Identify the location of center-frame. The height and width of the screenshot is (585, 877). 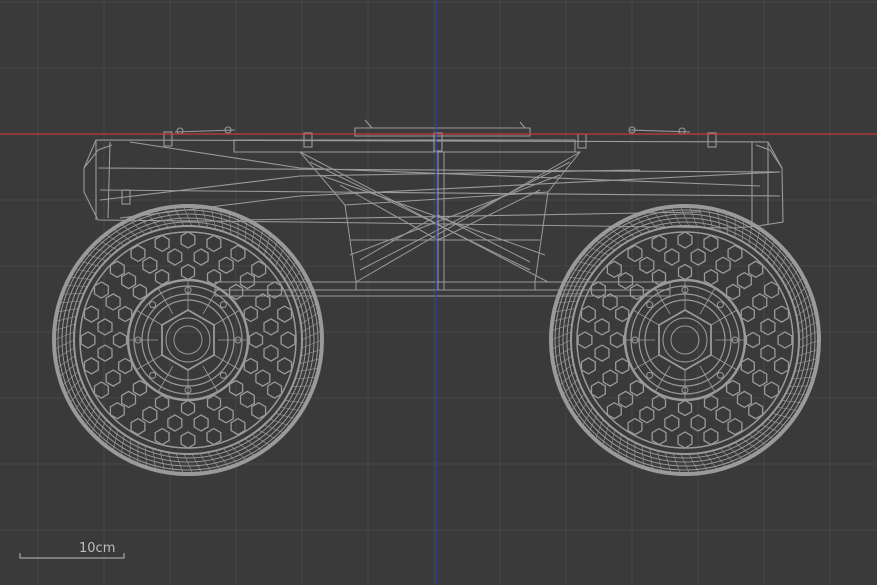
(440, 221).